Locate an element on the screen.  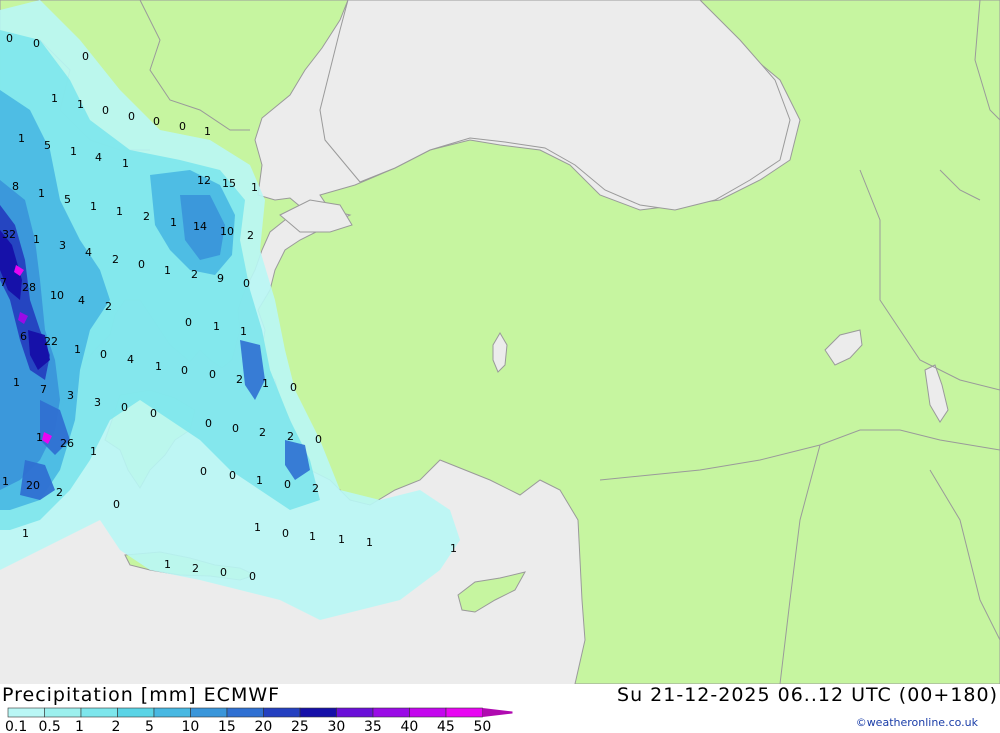
map-value-label: 26 is located at coordinates (67, 443).